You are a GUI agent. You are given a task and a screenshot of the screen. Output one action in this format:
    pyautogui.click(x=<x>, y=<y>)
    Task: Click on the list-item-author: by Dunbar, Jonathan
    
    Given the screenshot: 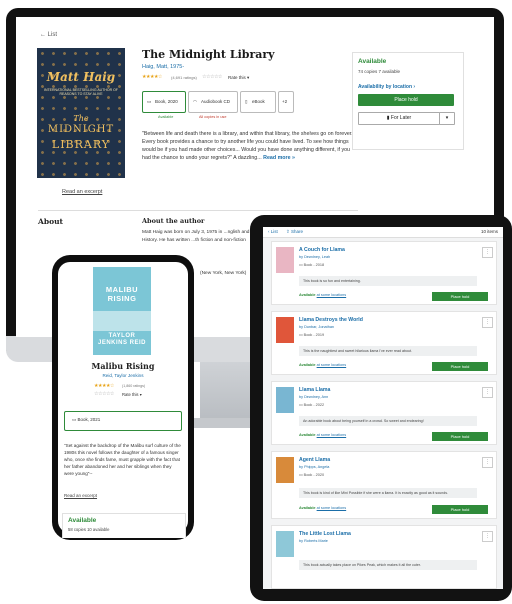 What is the action you would take?
    pyautogui.click(x=316, y=327)
    